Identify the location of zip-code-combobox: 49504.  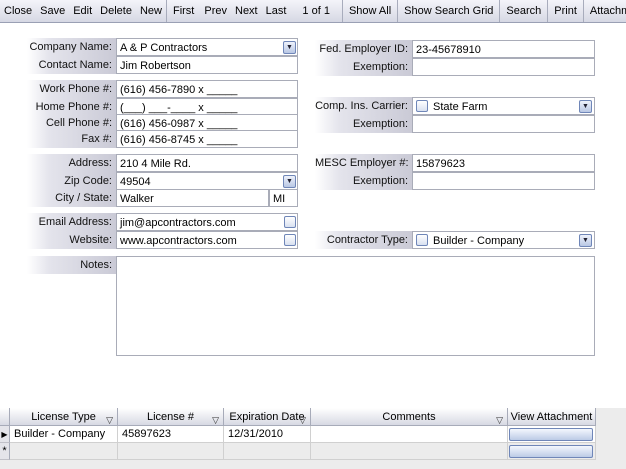
(207, 181).